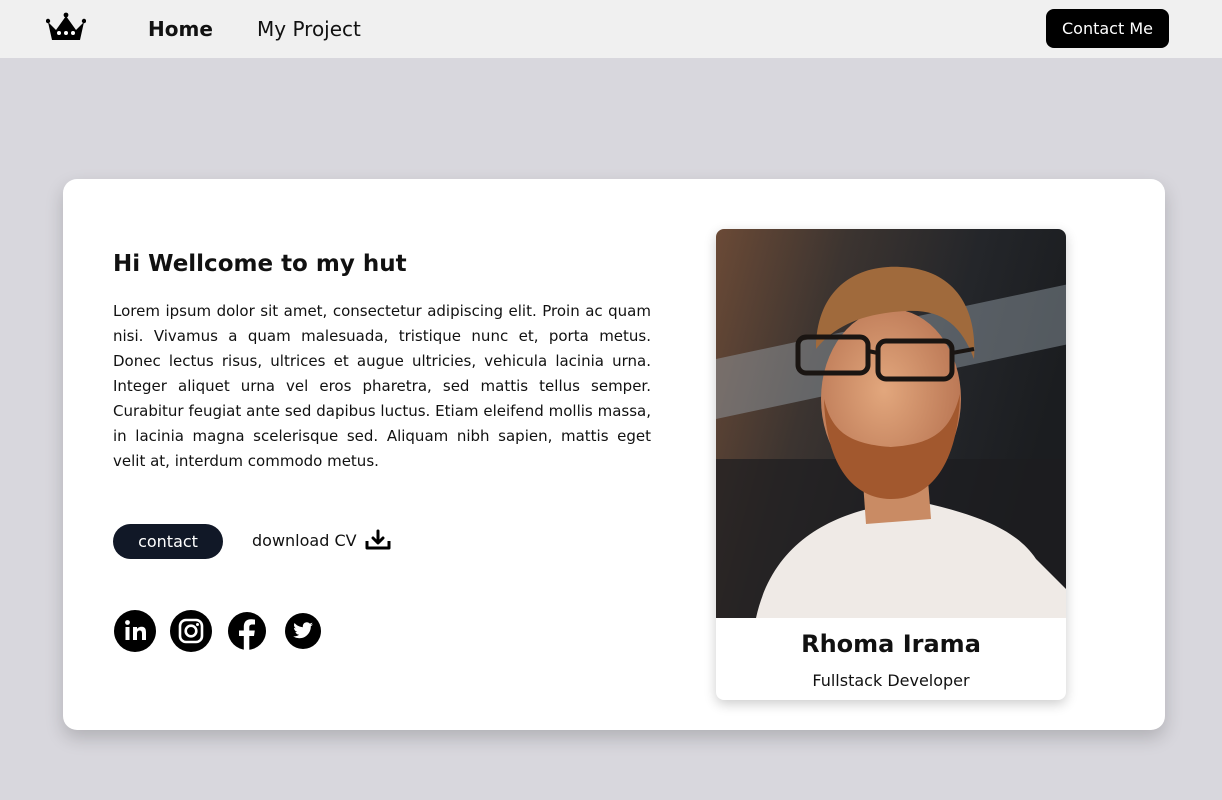 This screenshot has height=800, width=1222. I want to click on contact-button: contact, so click(168, 541).